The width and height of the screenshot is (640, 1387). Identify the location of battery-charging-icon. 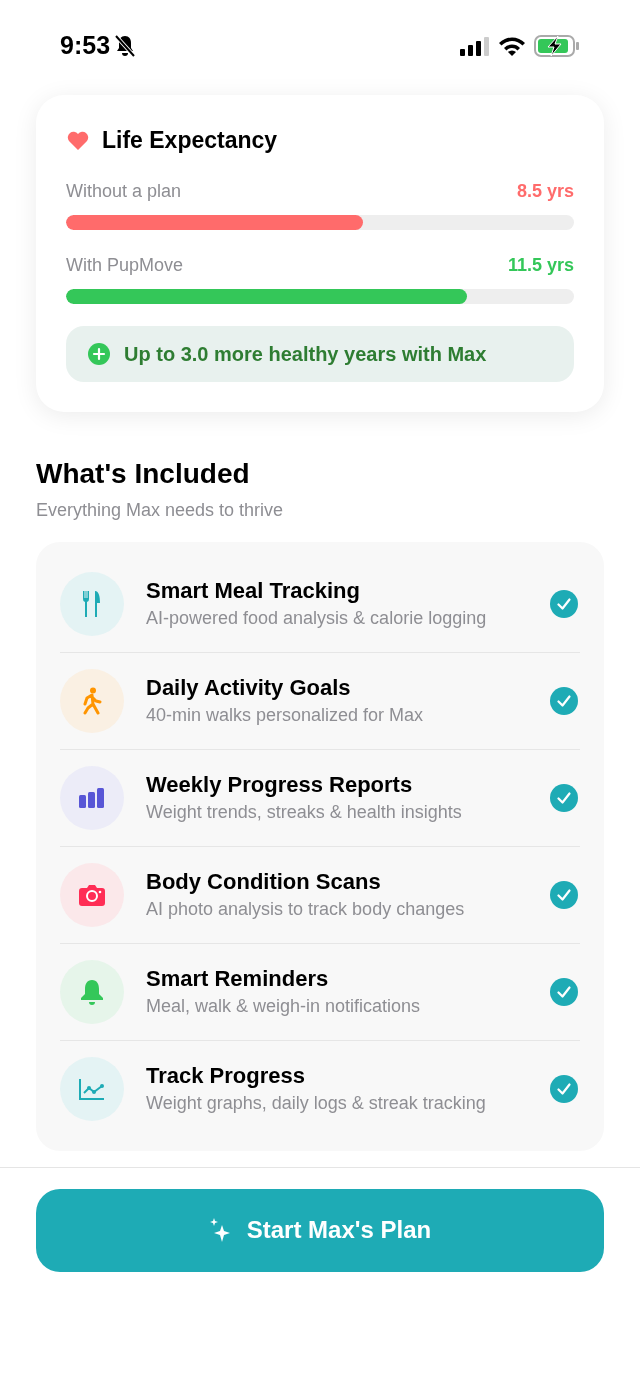
(557, 46).